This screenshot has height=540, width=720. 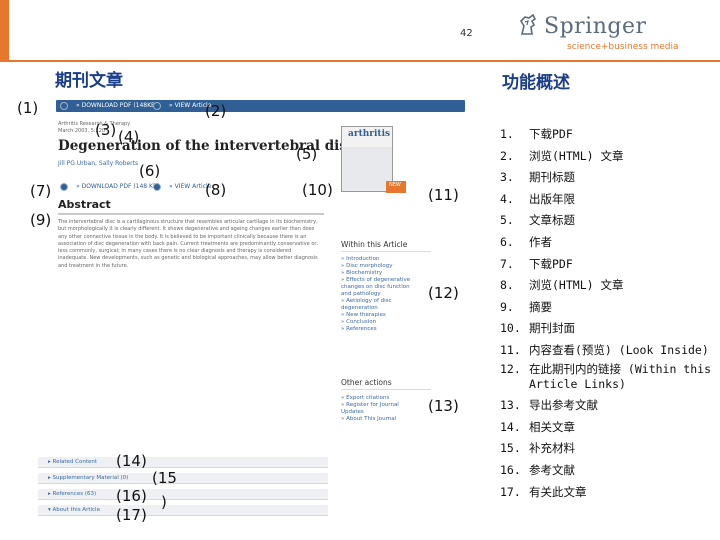 I want to click on callout-5: (5), so click(x=307, y=154).